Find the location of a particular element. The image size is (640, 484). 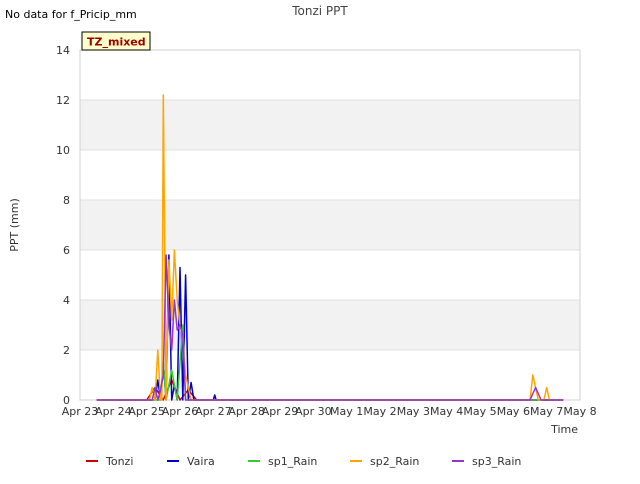

x-tick-label: May 6 is located at coordinates (513, 411).